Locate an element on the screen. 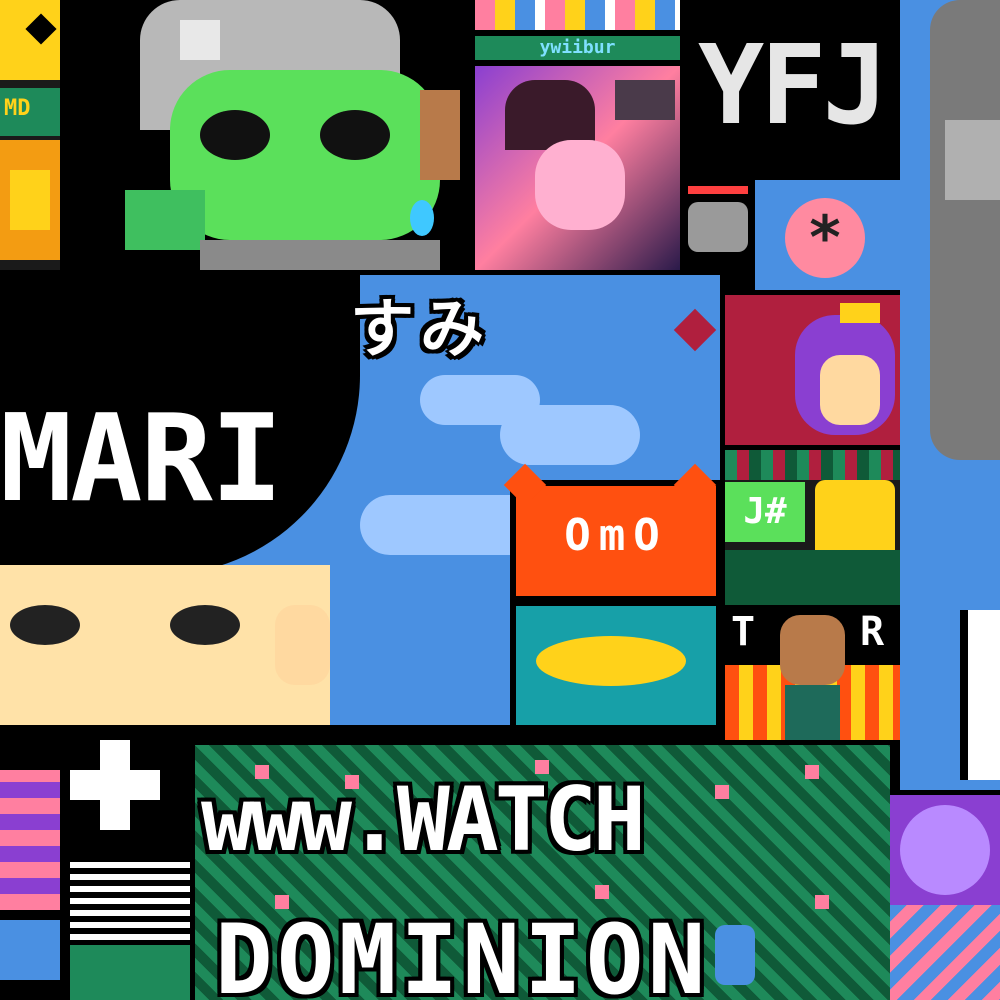 The image size is (1000, 1000). watch-line-1: www.WATCH is located at coordinates (423, 819).